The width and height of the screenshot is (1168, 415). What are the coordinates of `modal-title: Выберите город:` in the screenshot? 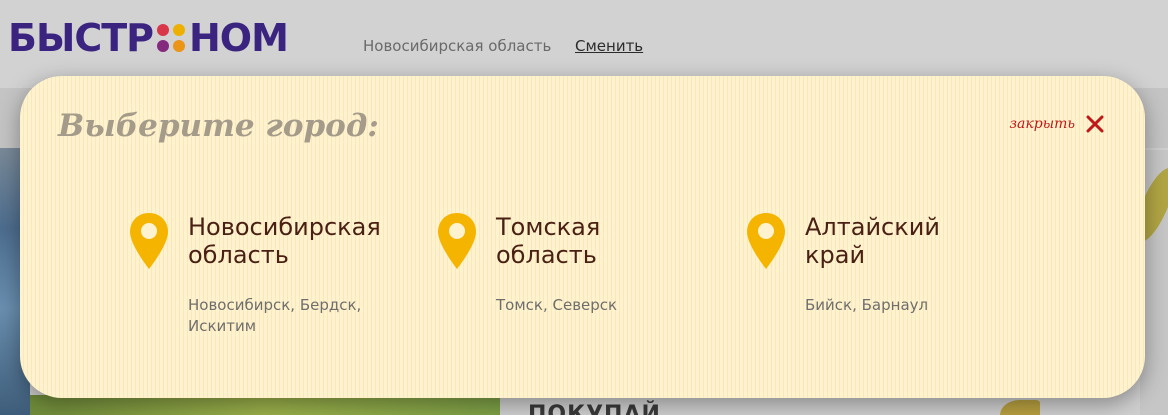 It's located at (218, 126).